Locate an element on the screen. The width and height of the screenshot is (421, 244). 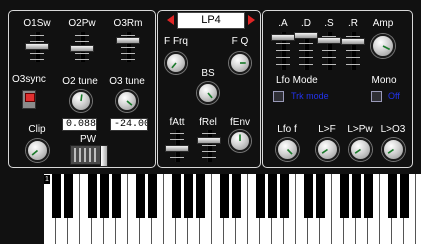
pw-wheel-grip is located at coordinates (104, 156).